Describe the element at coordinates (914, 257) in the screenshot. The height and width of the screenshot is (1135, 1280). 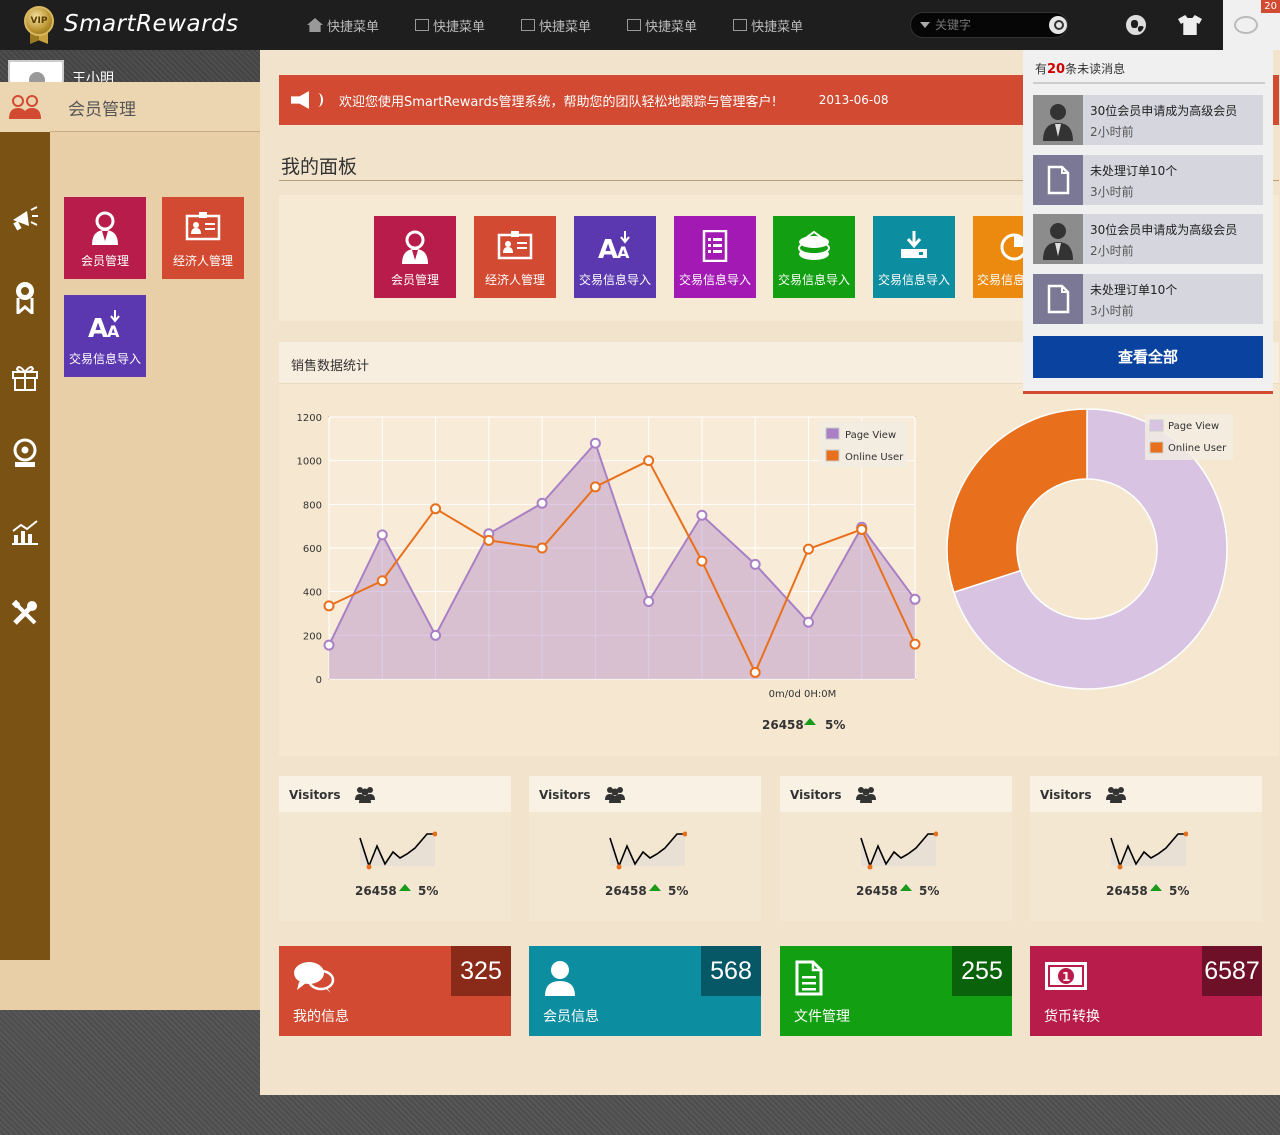
I see `quick-tile-import-4: 交易信息导入` at that location.